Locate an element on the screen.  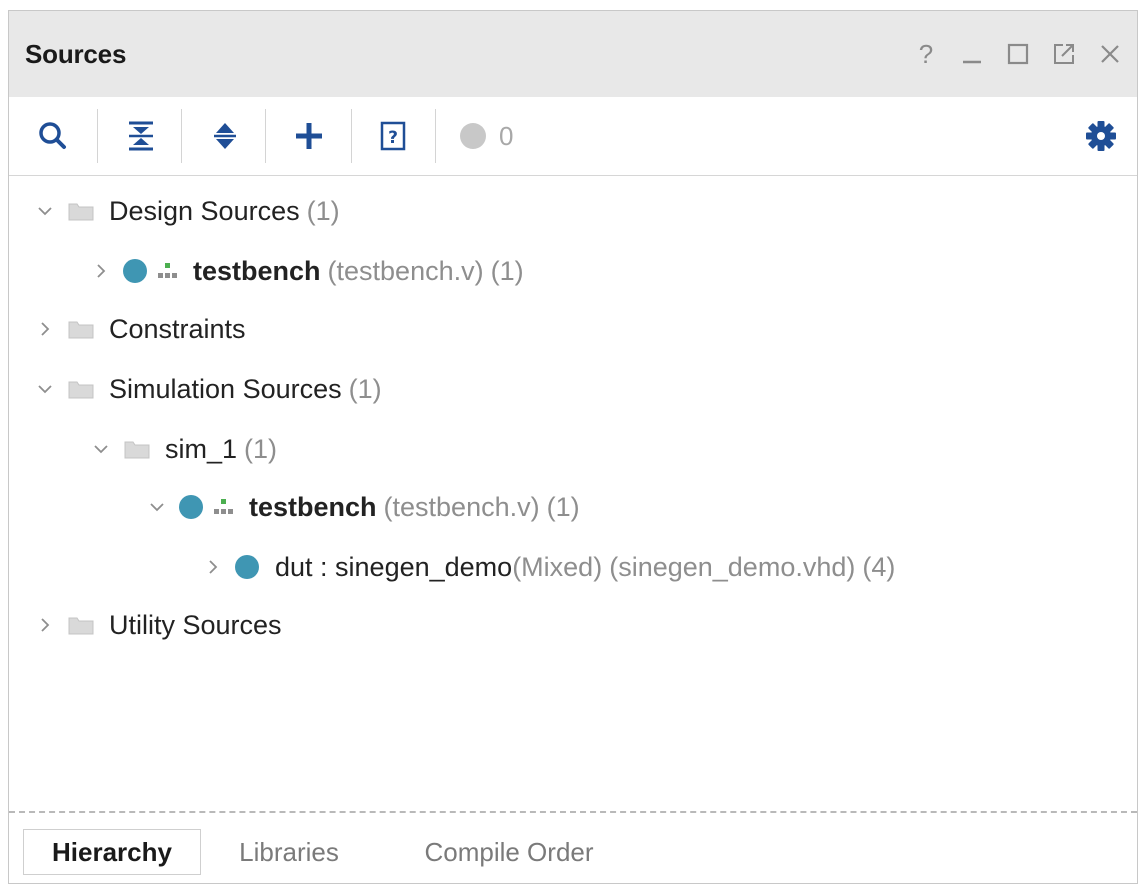
tree-node-label: Design Sources is located at coordinates (204, 210).